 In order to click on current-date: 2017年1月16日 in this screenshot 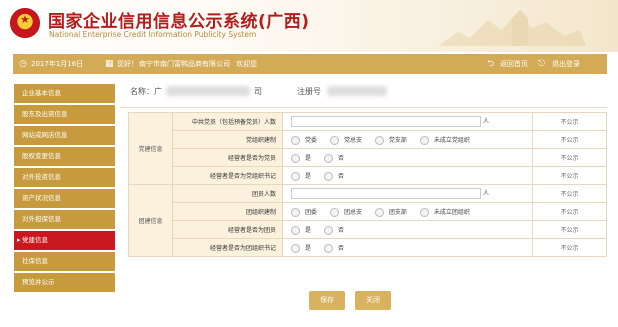, I will do `click(57, 64)`.